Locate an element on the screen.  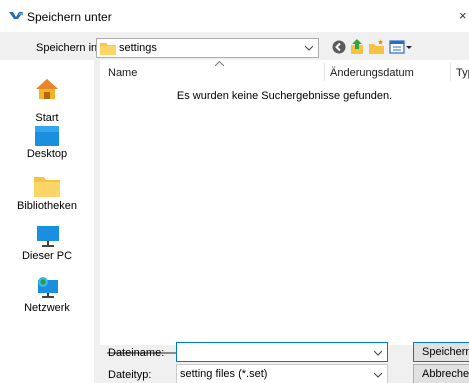
libraries-icon is located at coordinates (47, 187).